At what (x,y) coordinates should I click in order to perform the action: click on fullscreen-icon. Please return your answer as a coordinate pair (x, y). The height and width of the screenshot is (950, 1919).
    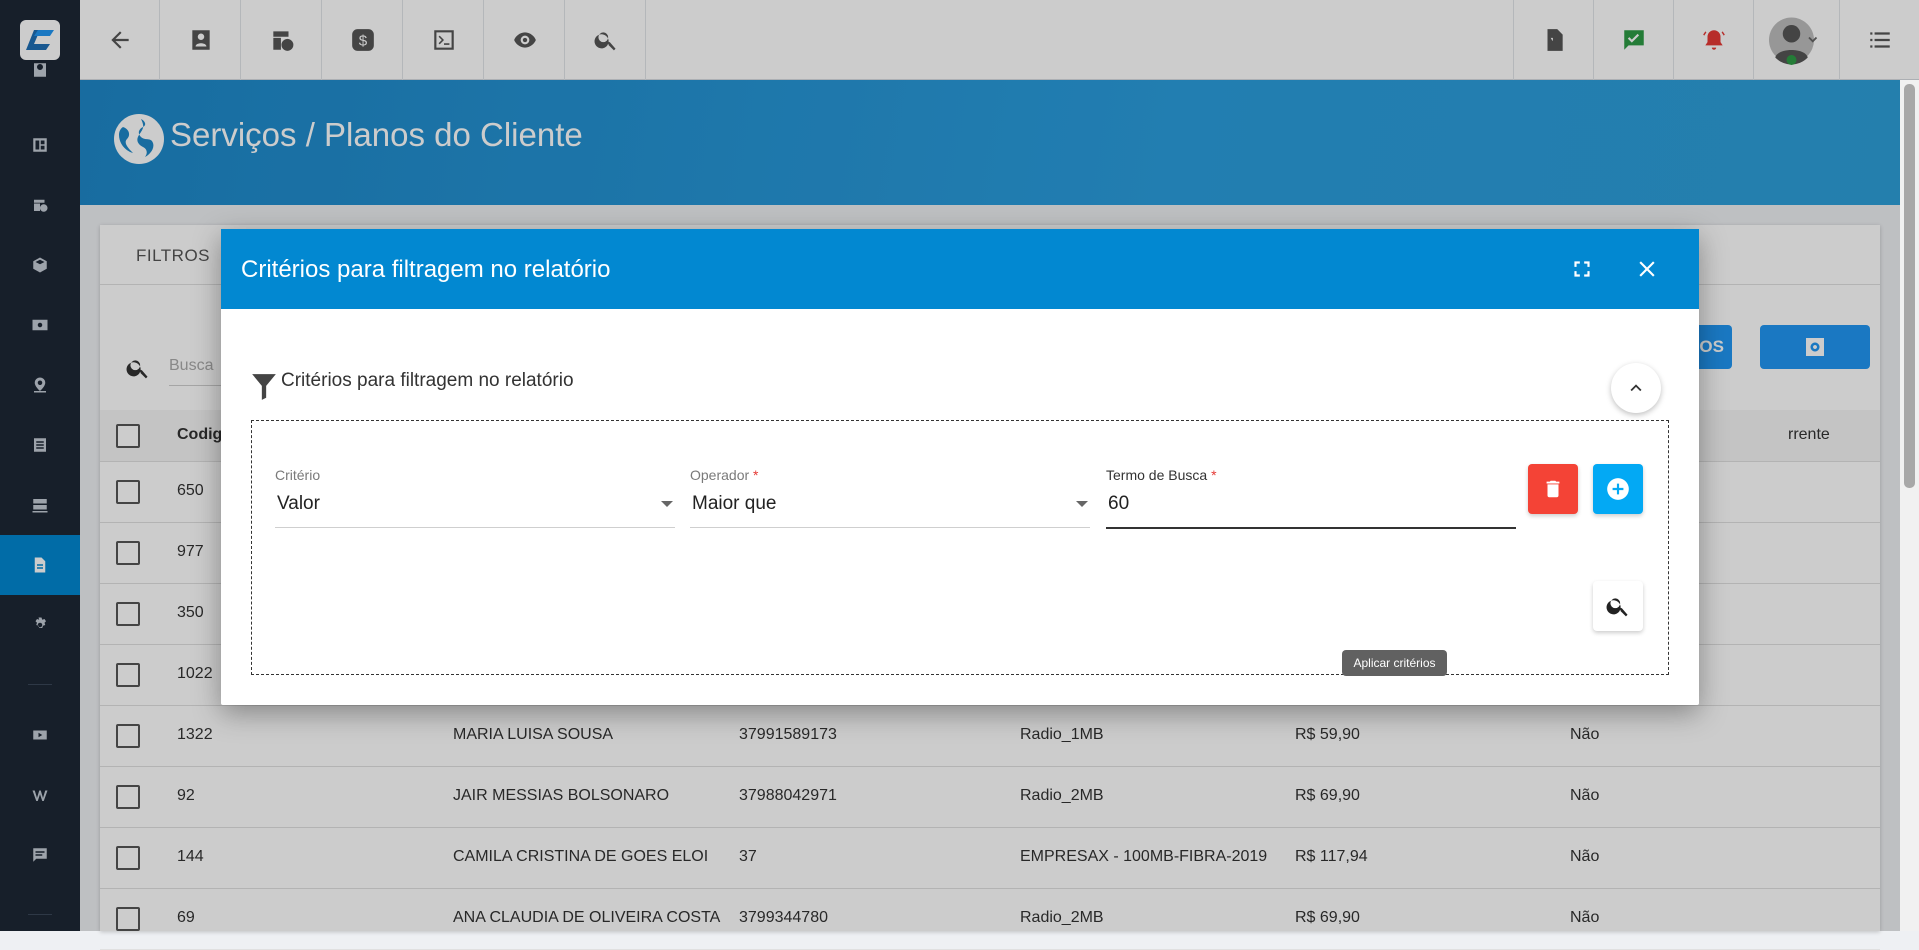
    Looking at the image, I should click on (1582, 269).